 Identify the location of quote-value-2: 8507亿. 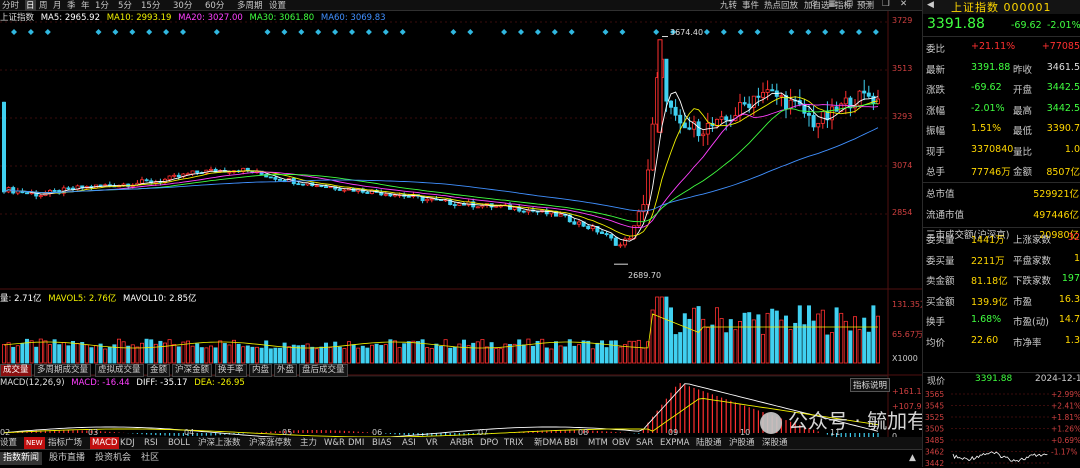
(1063, 172).